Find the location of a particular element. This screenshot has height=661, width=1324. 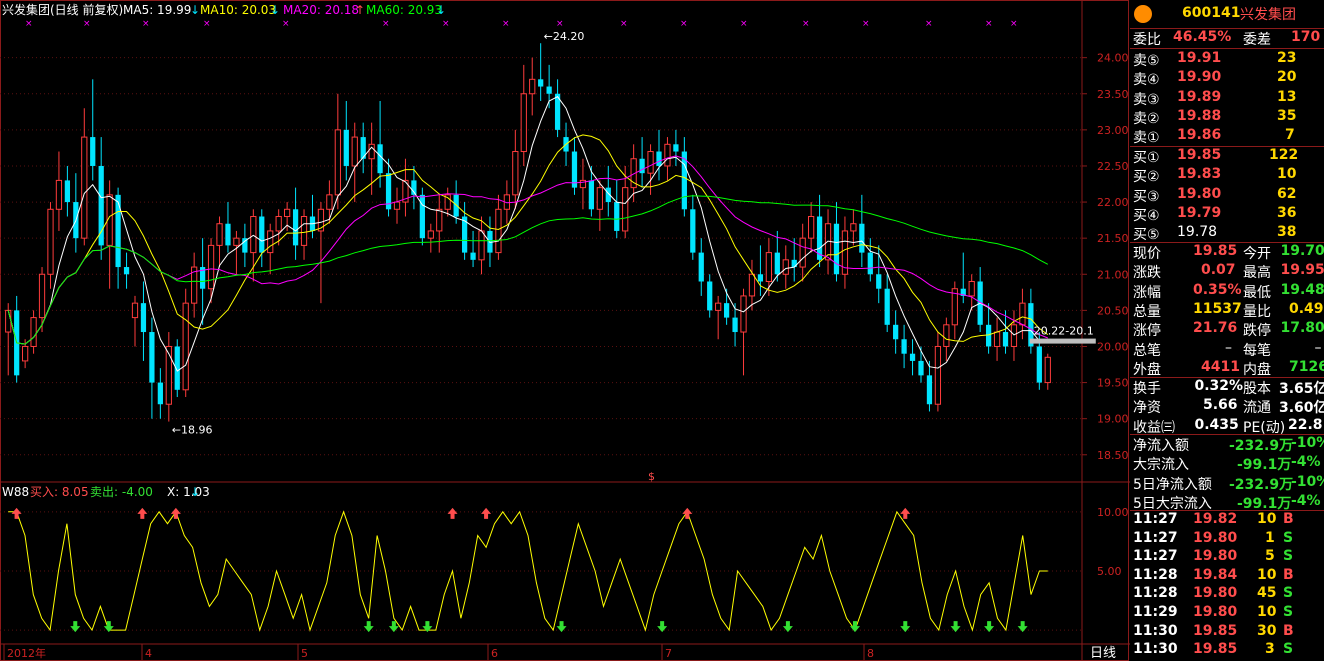

indicator-x-label: X: 1.03 is located at coordinates (188, 492).